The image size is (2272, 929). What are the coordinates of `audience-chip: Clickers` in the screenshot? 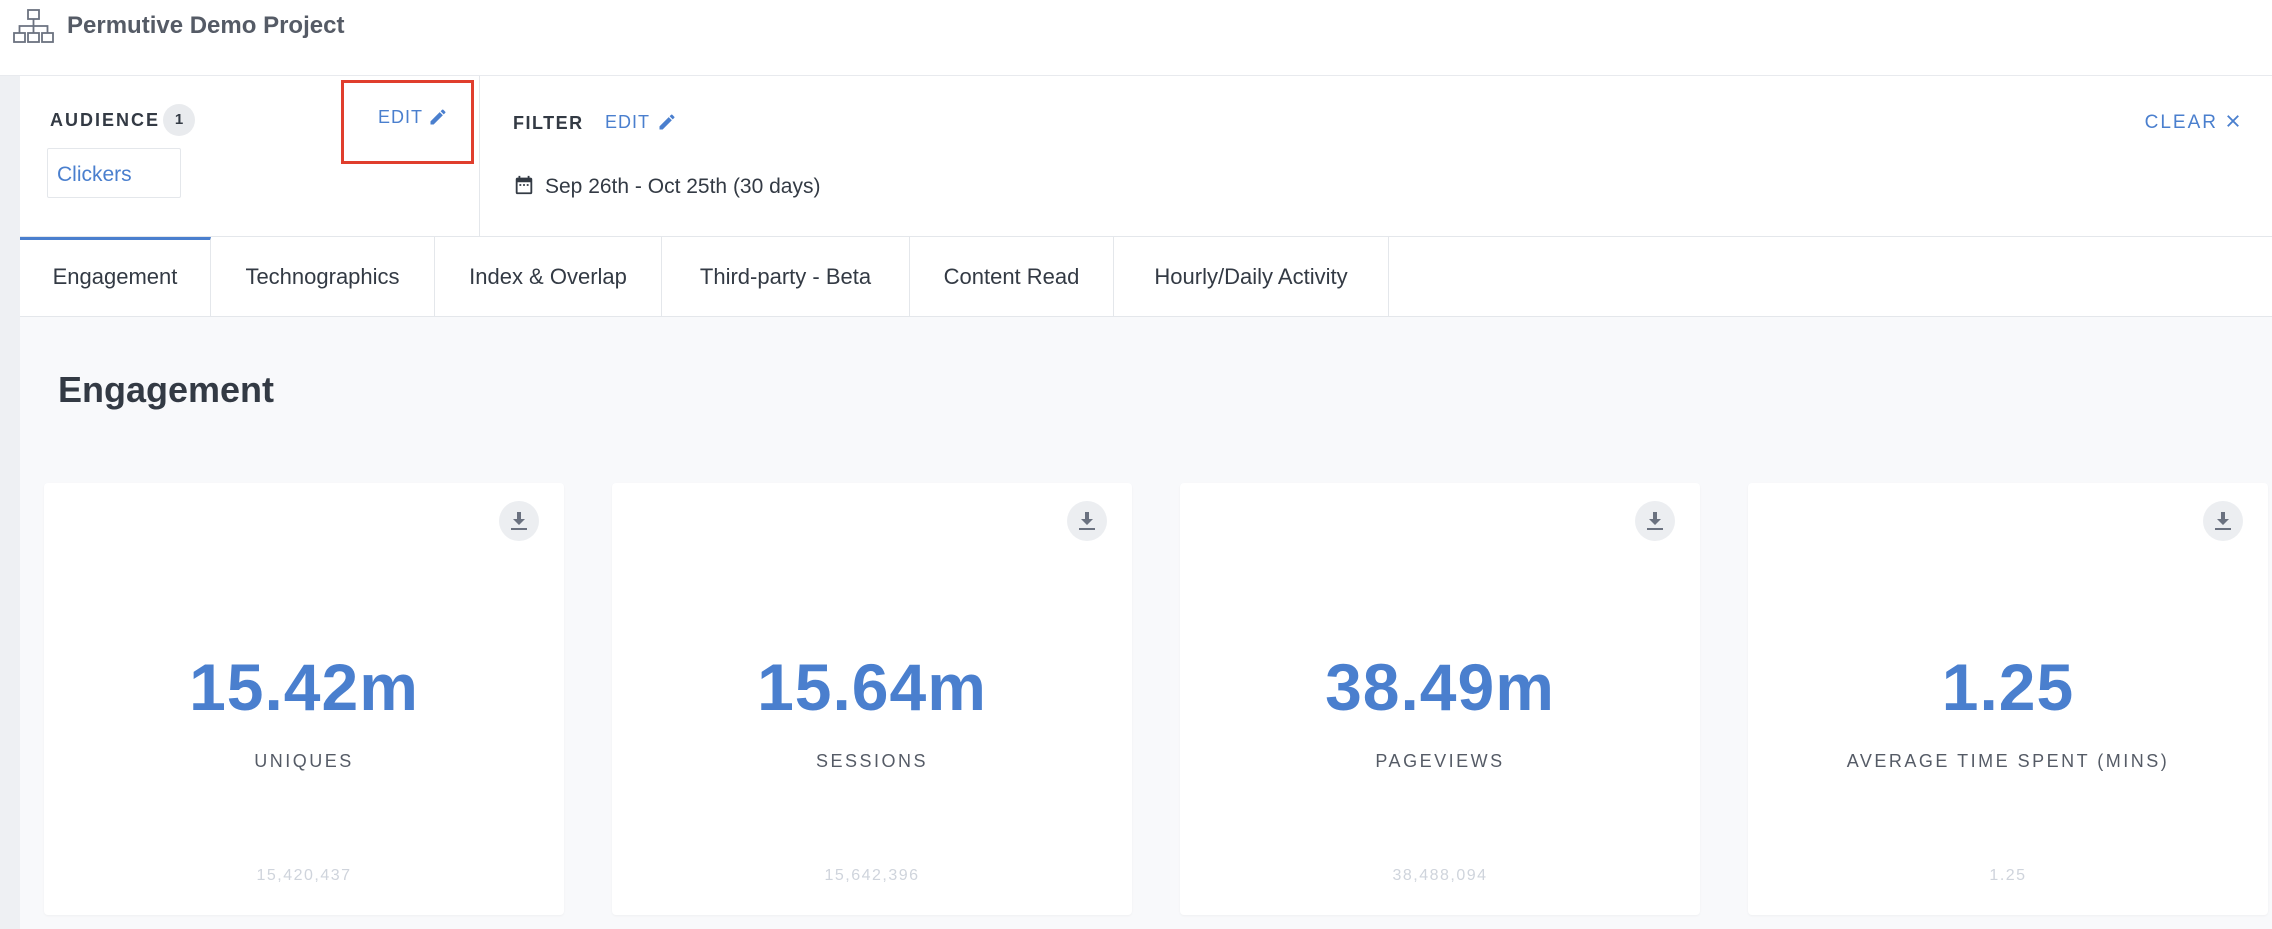 It's located at (114, 173).